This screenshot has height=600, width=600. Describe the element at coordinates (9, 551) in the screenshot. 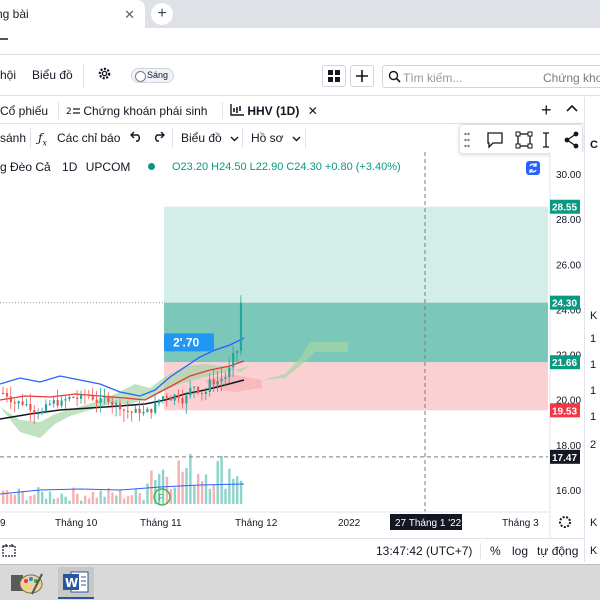

I see `date-range-icon` at that location.